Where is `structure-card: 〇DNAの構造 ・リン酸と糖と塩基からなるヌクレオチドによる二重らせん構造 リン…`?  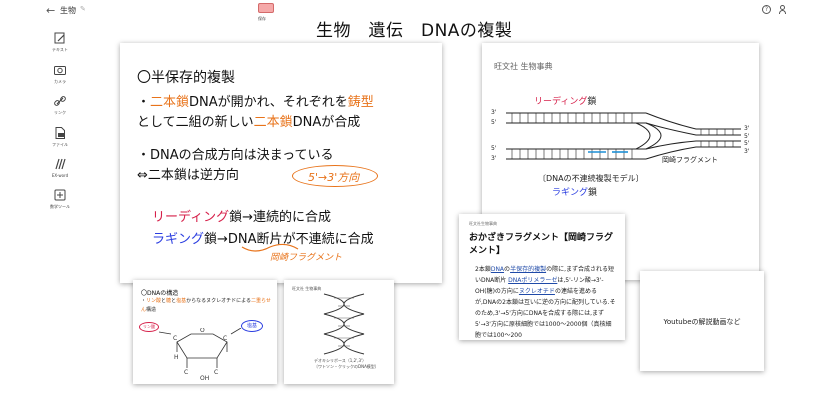 structure-card: 〇DNAの構造 ・リン酸と糖と塩基からなるヌクレオチドによる二重らせん構造 リン… is located at coordinates (205, 332).